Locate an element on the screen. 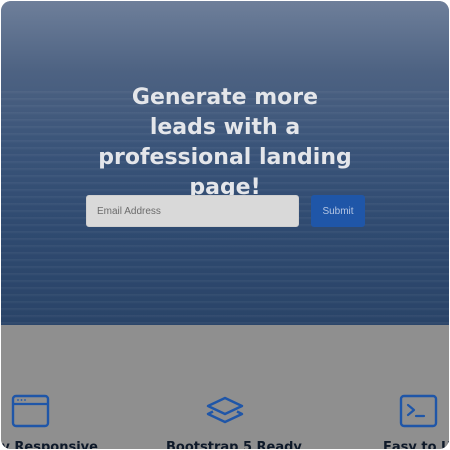  feature-label: Fully Responsive is located at coordinates (49, 444).